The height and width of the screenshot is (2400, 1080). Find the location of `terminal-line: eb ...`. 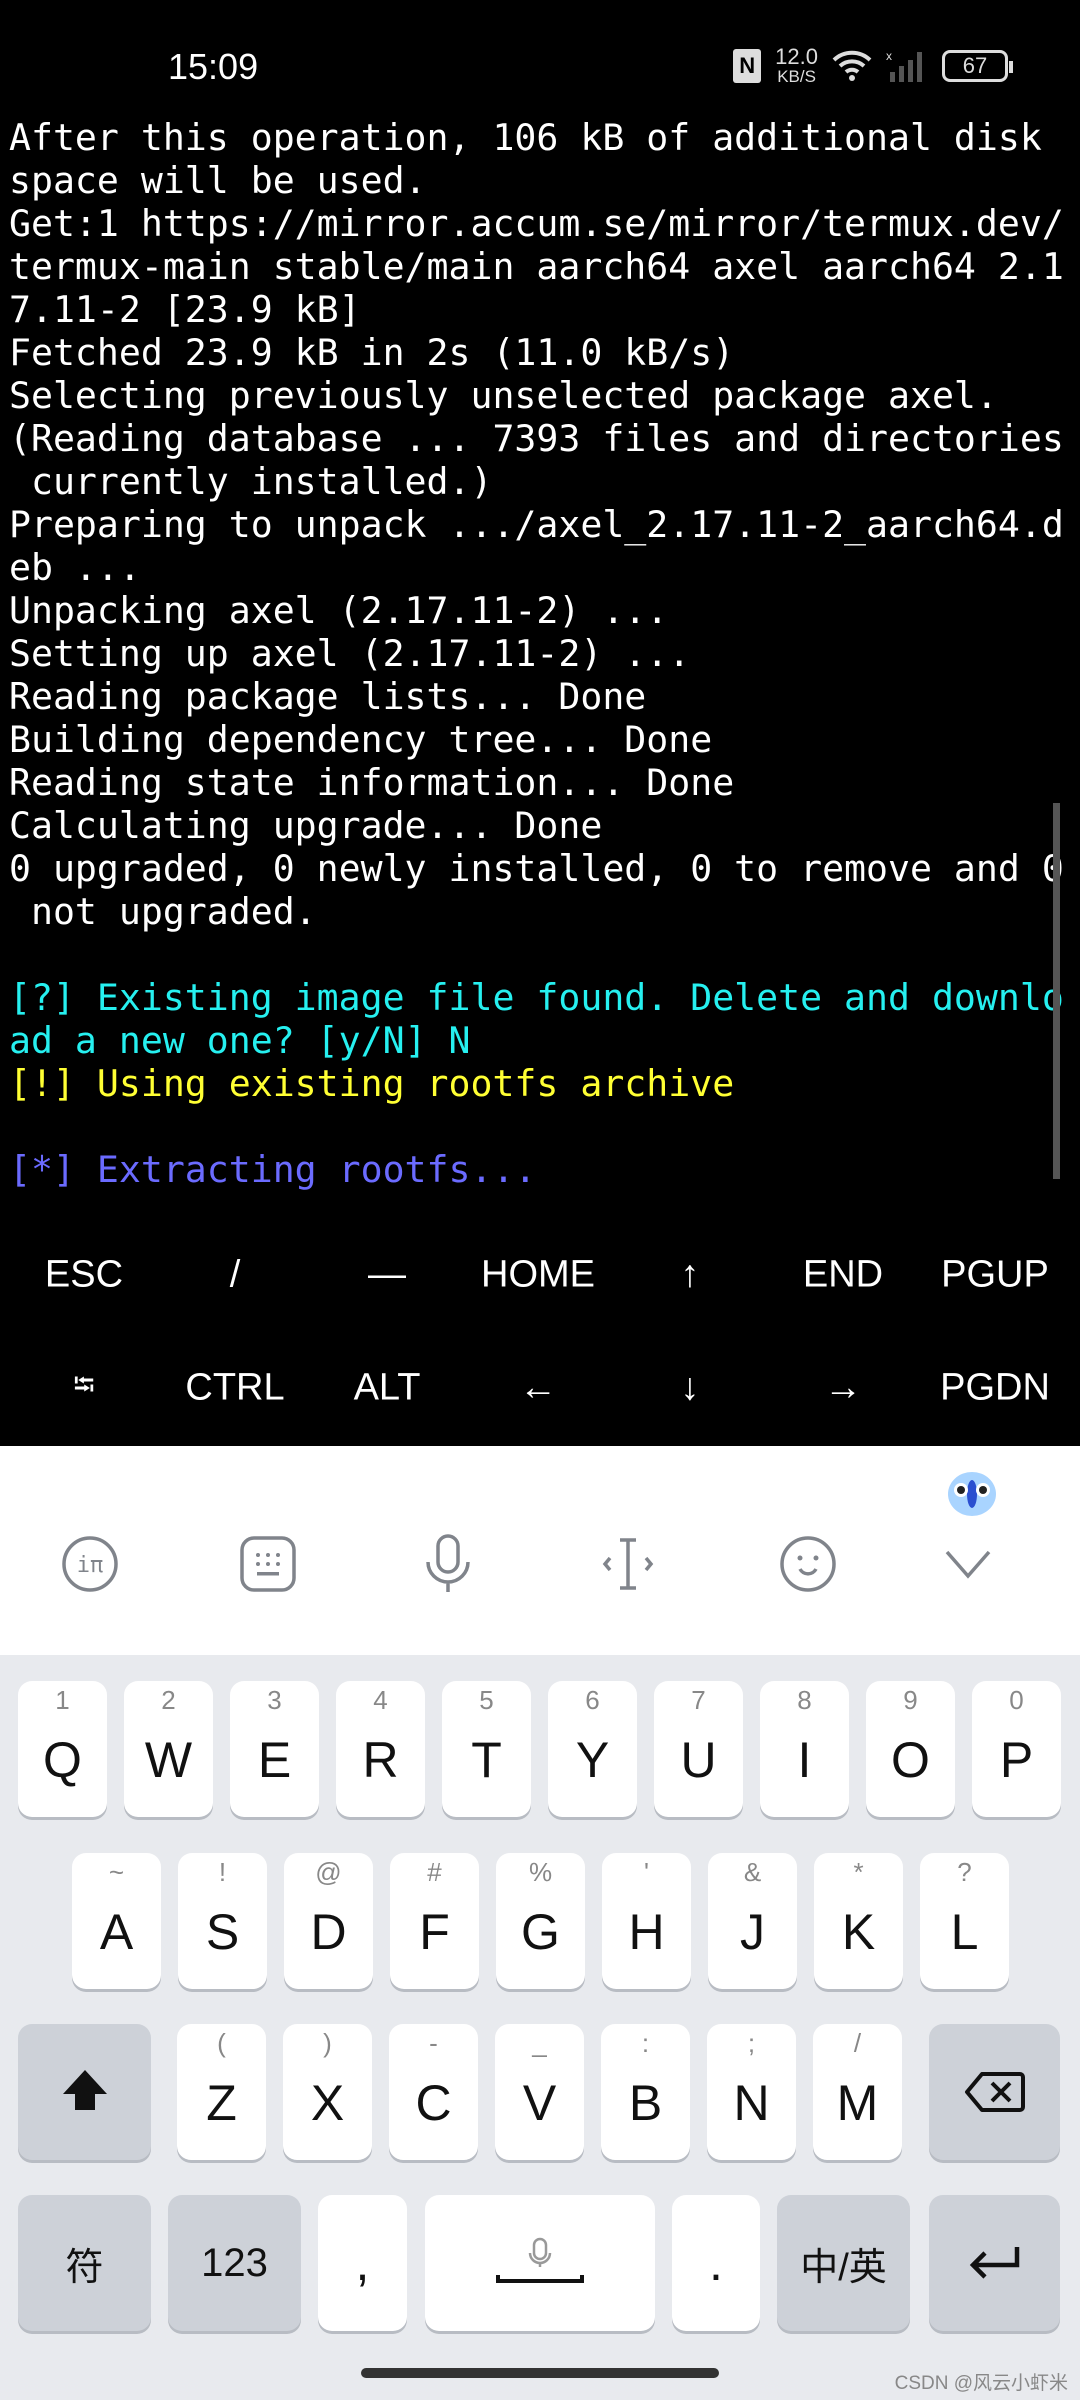

terminal-line: eb ... is located at coordinates (75, 567).